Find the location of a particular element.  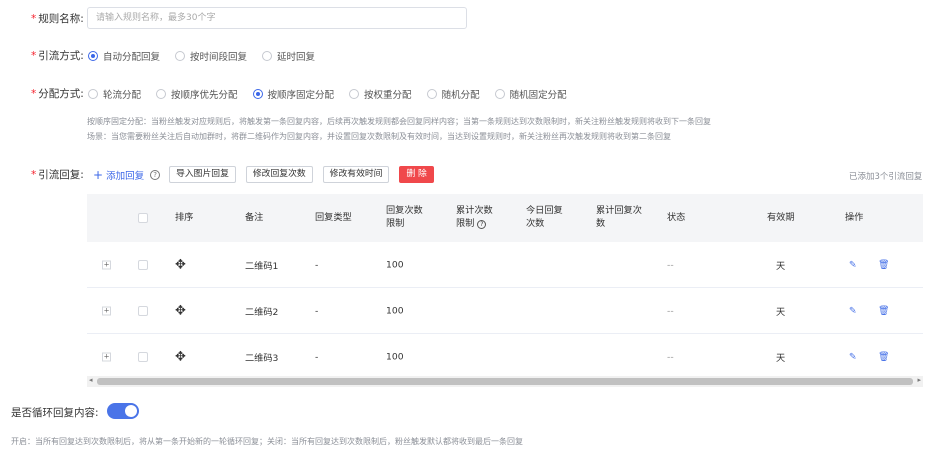

scroll-thumb is located at coordinates (505, 381).